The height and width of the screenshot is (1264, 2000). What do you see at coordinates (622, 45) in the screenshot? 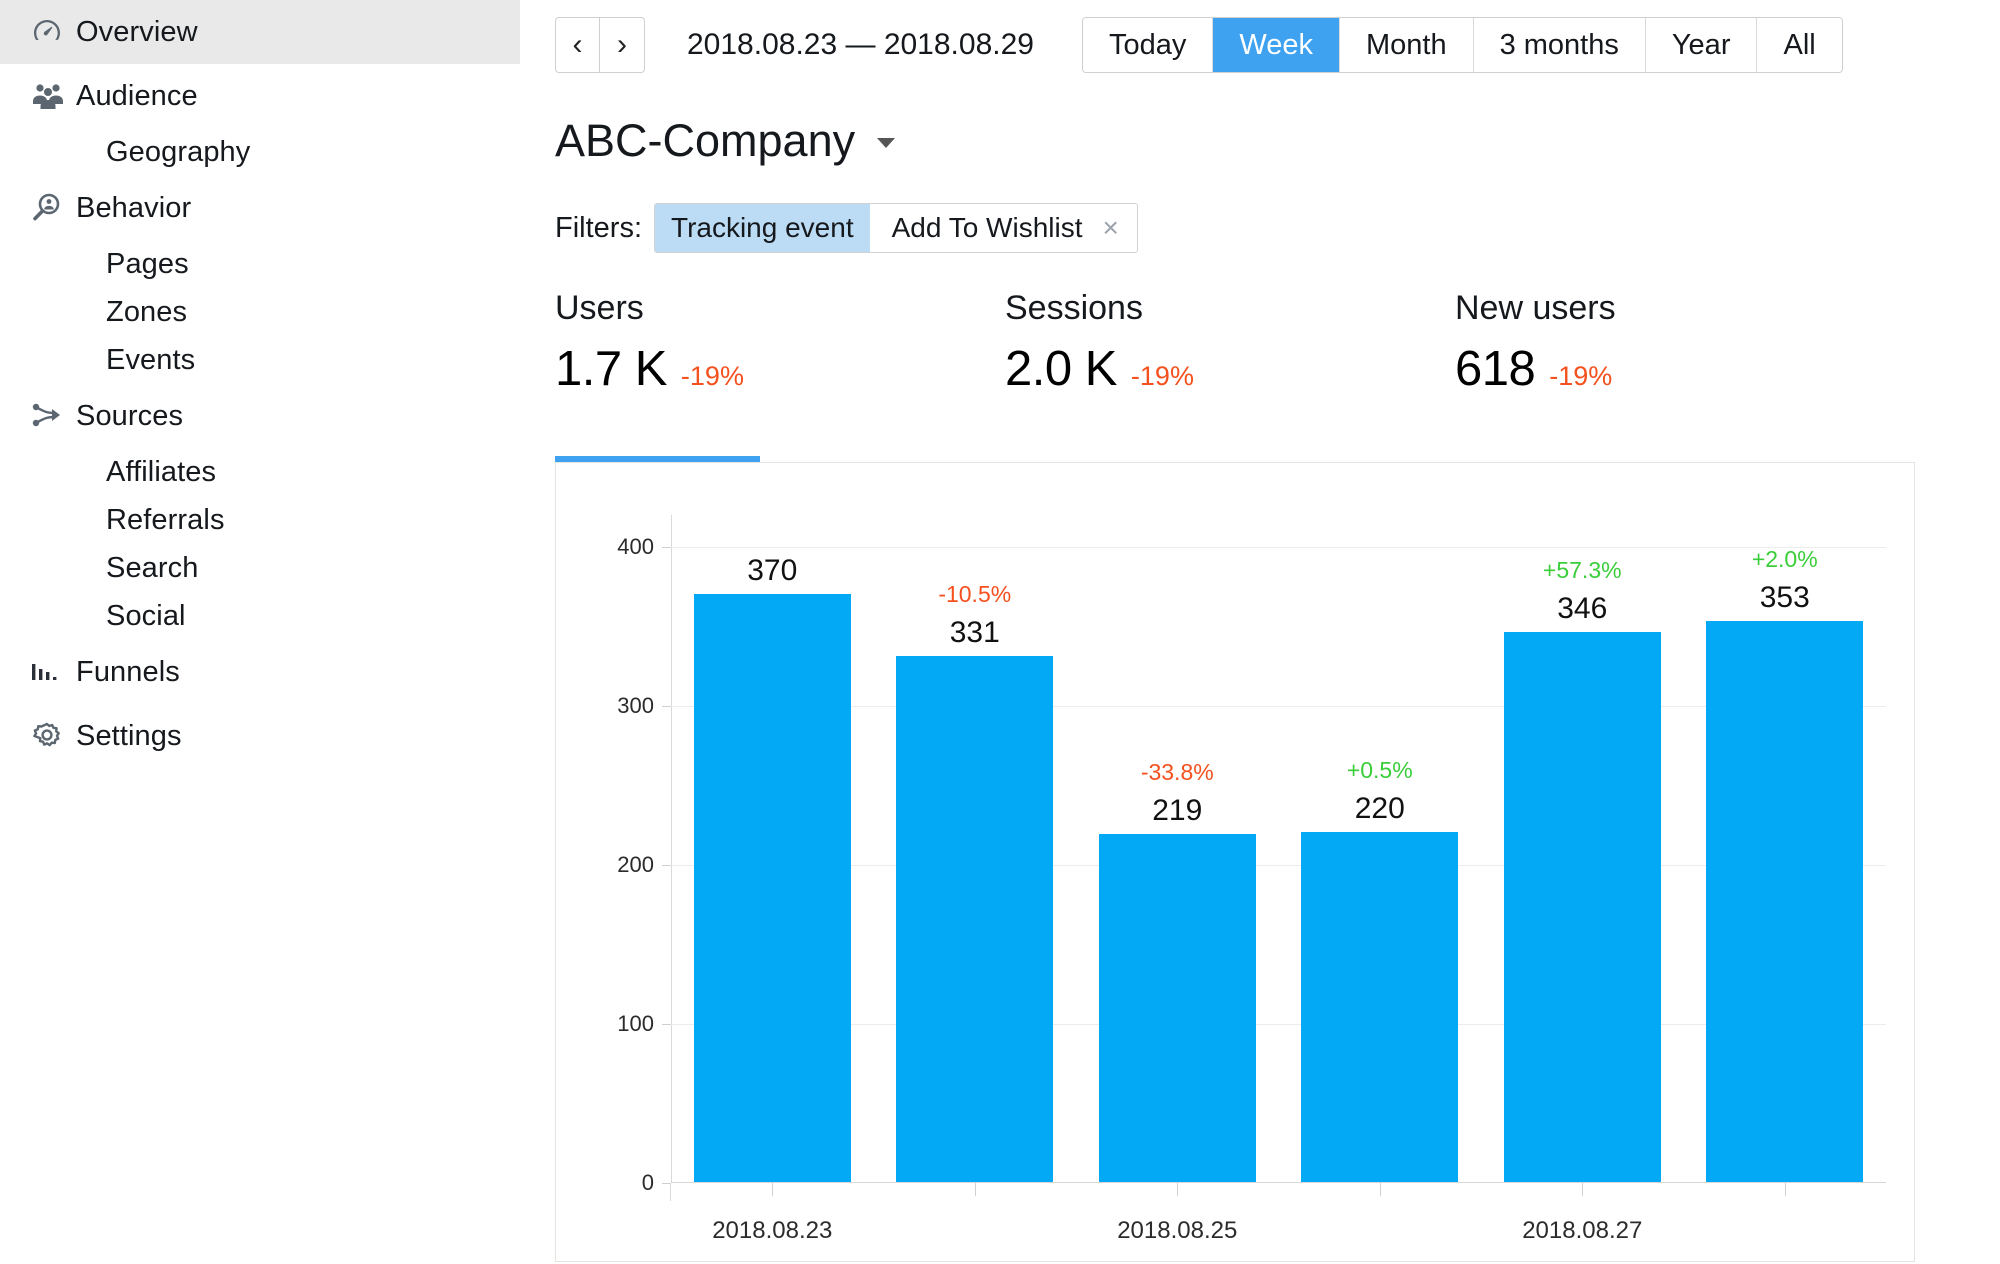
I see `next-period-button: ›` at bounding box center [622, 45].